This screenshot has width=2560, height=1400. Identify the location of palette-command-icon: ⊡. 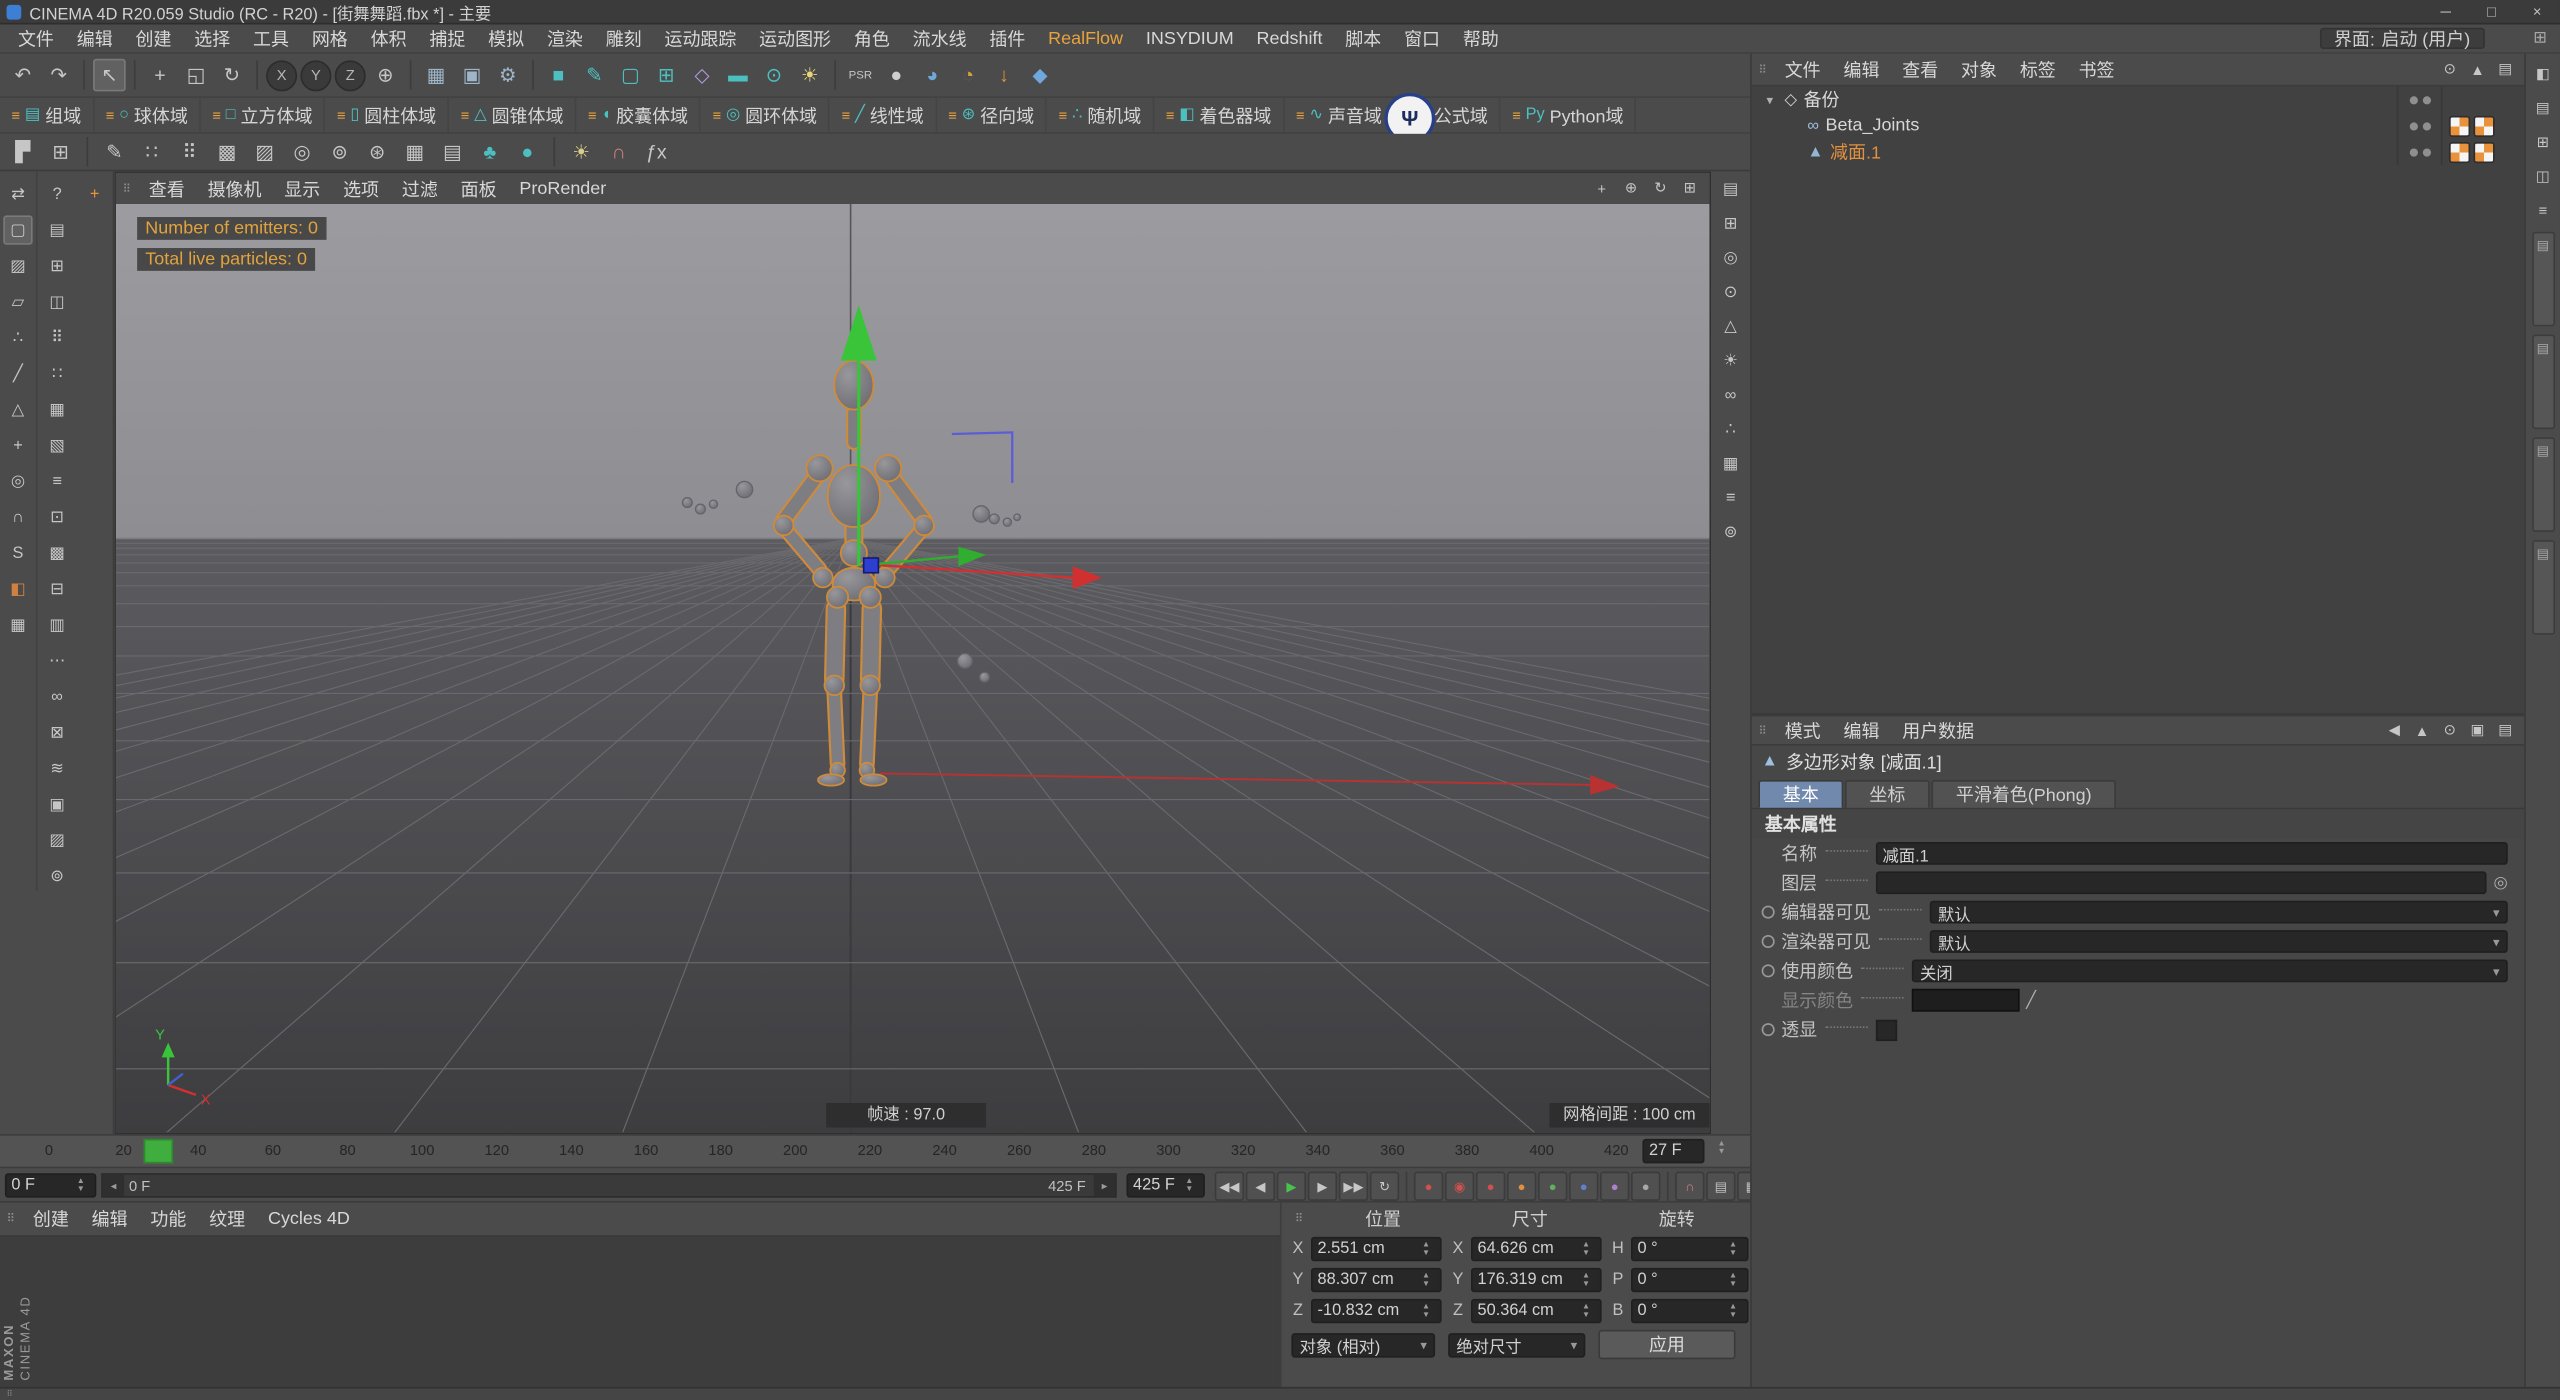
(56, 517).